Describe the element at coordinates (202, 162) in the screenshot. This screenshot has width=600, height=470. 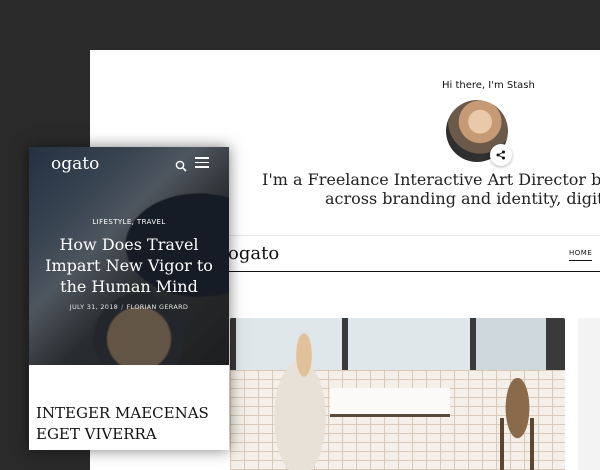
I see `hamburger-menu-icon` at that location.